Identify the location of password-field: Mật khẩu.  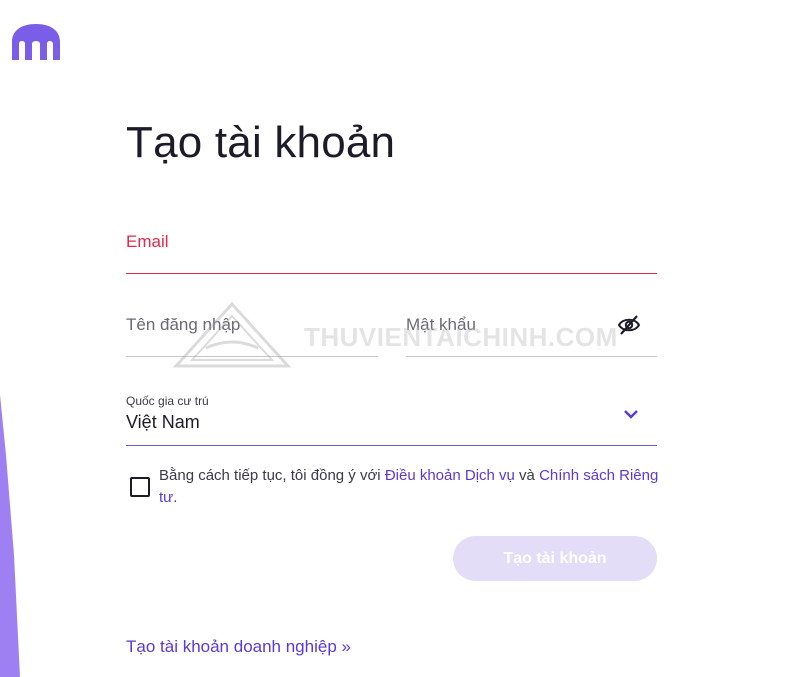
(531, 331).